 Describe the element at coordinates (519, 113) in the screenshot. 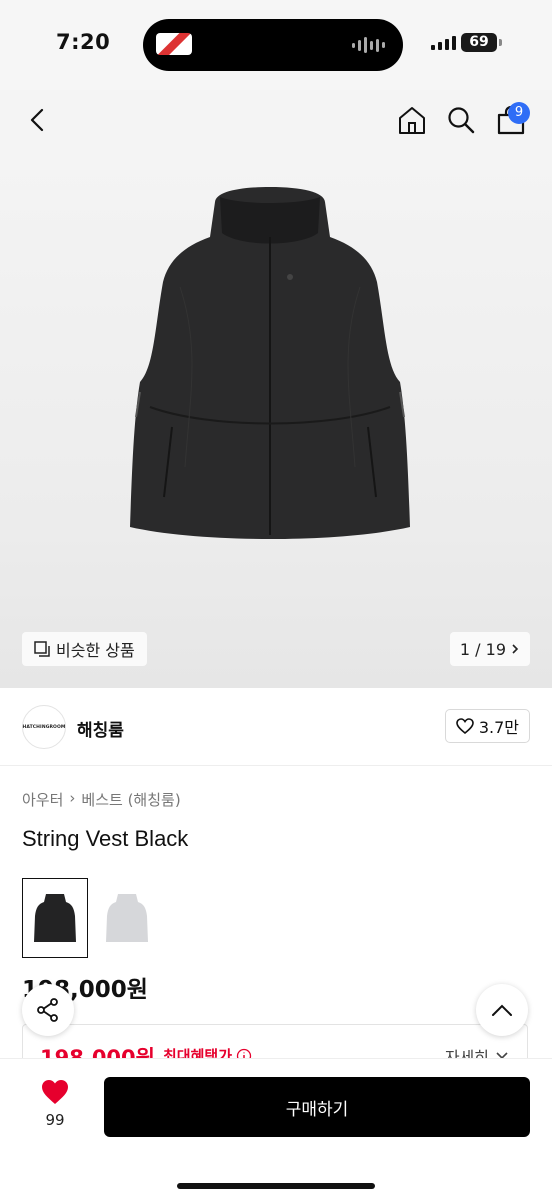

I see `cart-badge: 9` at that location.